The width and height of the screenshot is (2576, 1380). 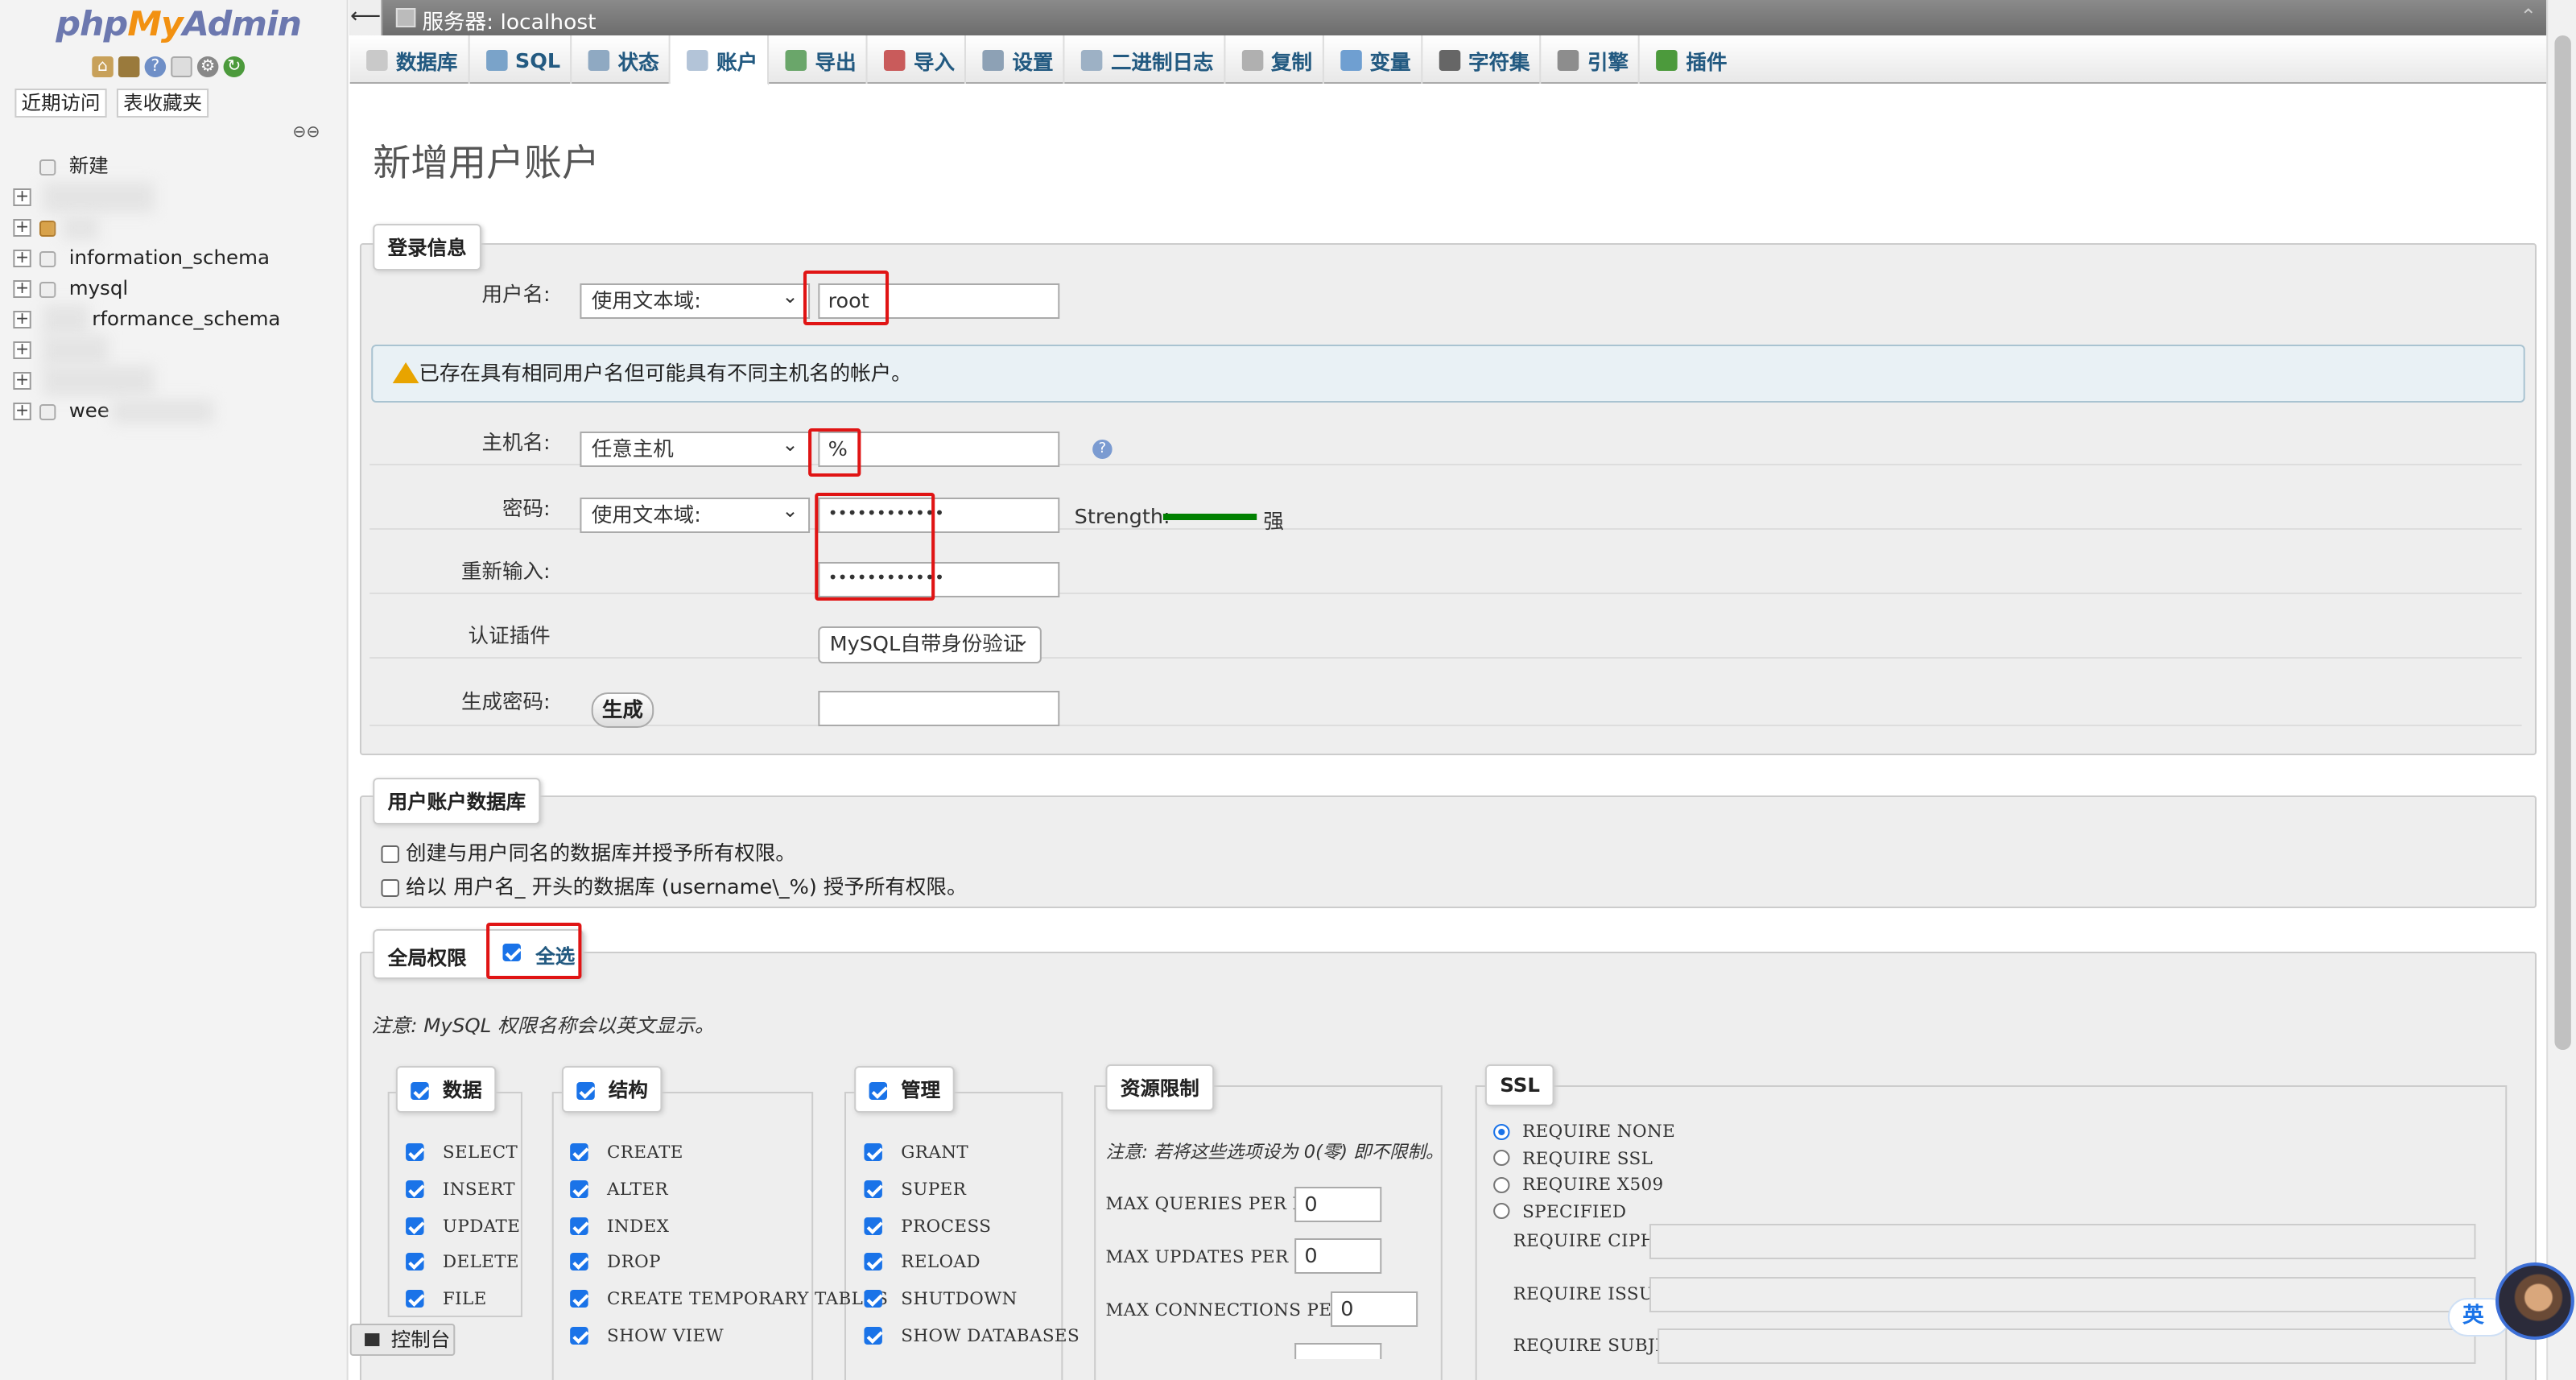 I want to click on phpmyadmin-logo: phpMyAdmin, so click(x=179, y=24).